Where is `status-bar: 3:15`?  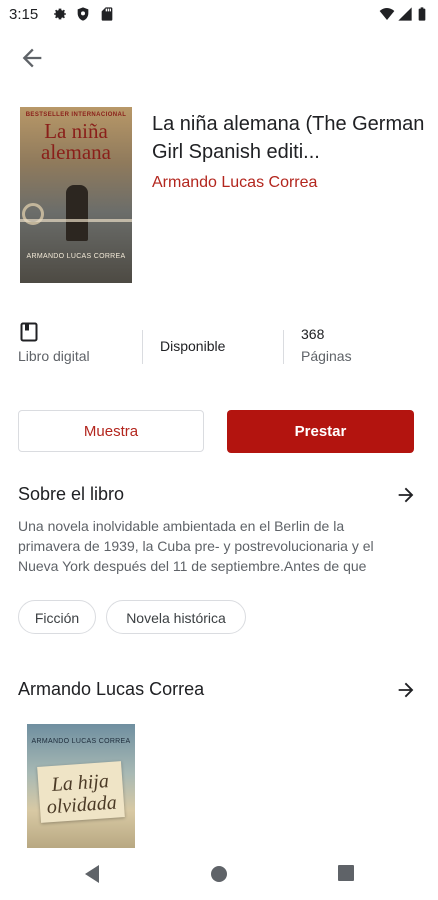
status-bar: 3:15 is located at coordinates (219, 15).